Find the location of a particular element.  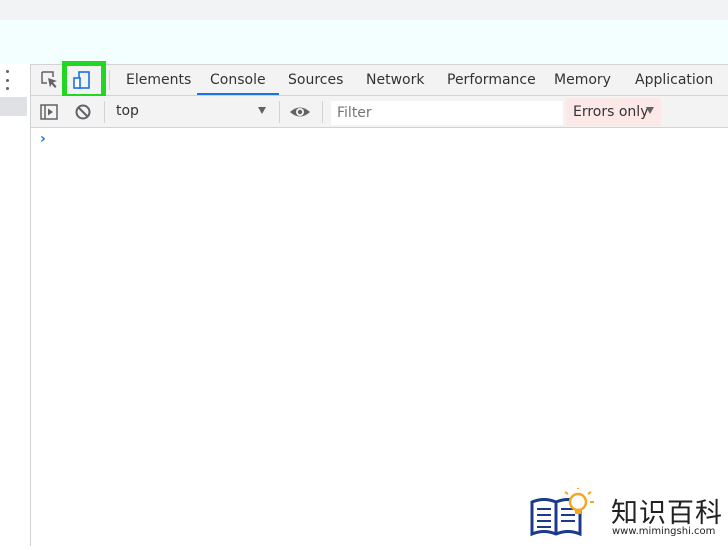

watermark-title: 知识百科 is located at coordinates (667, 513).